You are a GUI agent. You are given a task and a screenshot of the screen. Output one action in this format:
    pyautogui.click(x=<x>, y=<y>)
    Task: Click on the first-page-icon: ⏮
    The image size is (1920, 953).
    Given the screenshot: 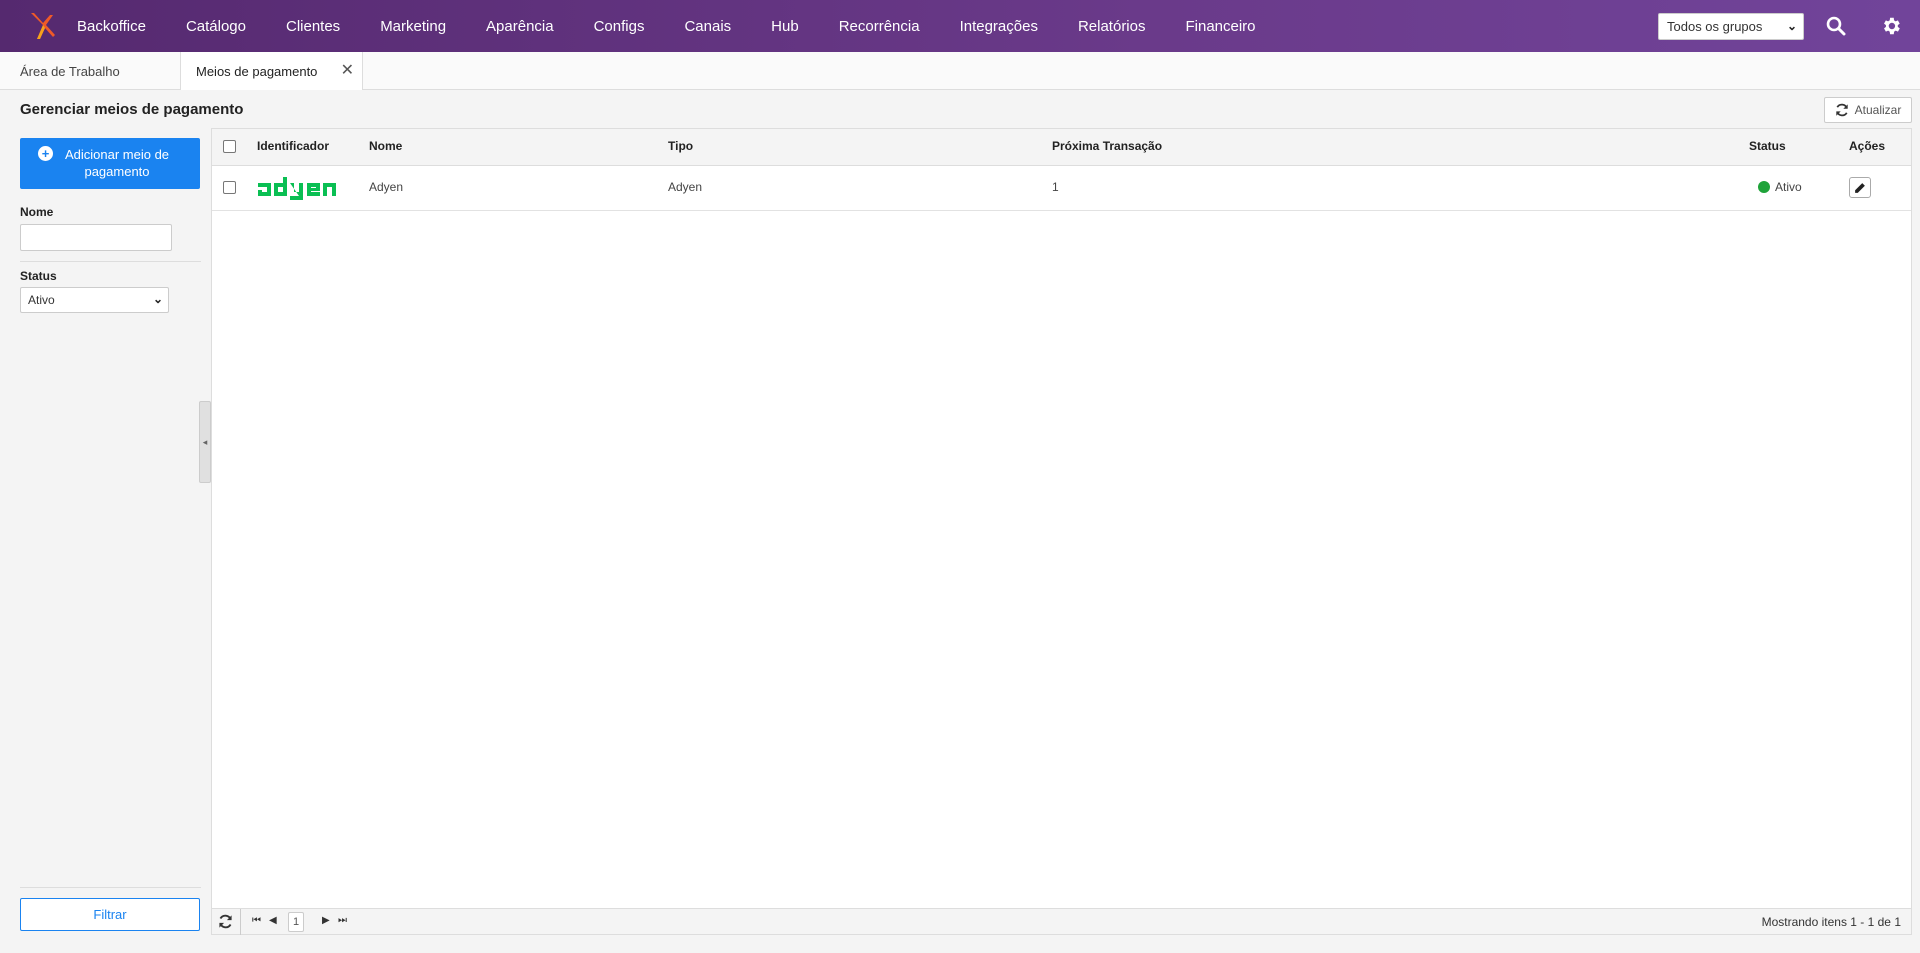 What is the action you would take?
    pyautogui.click(x=256, y=920)
    